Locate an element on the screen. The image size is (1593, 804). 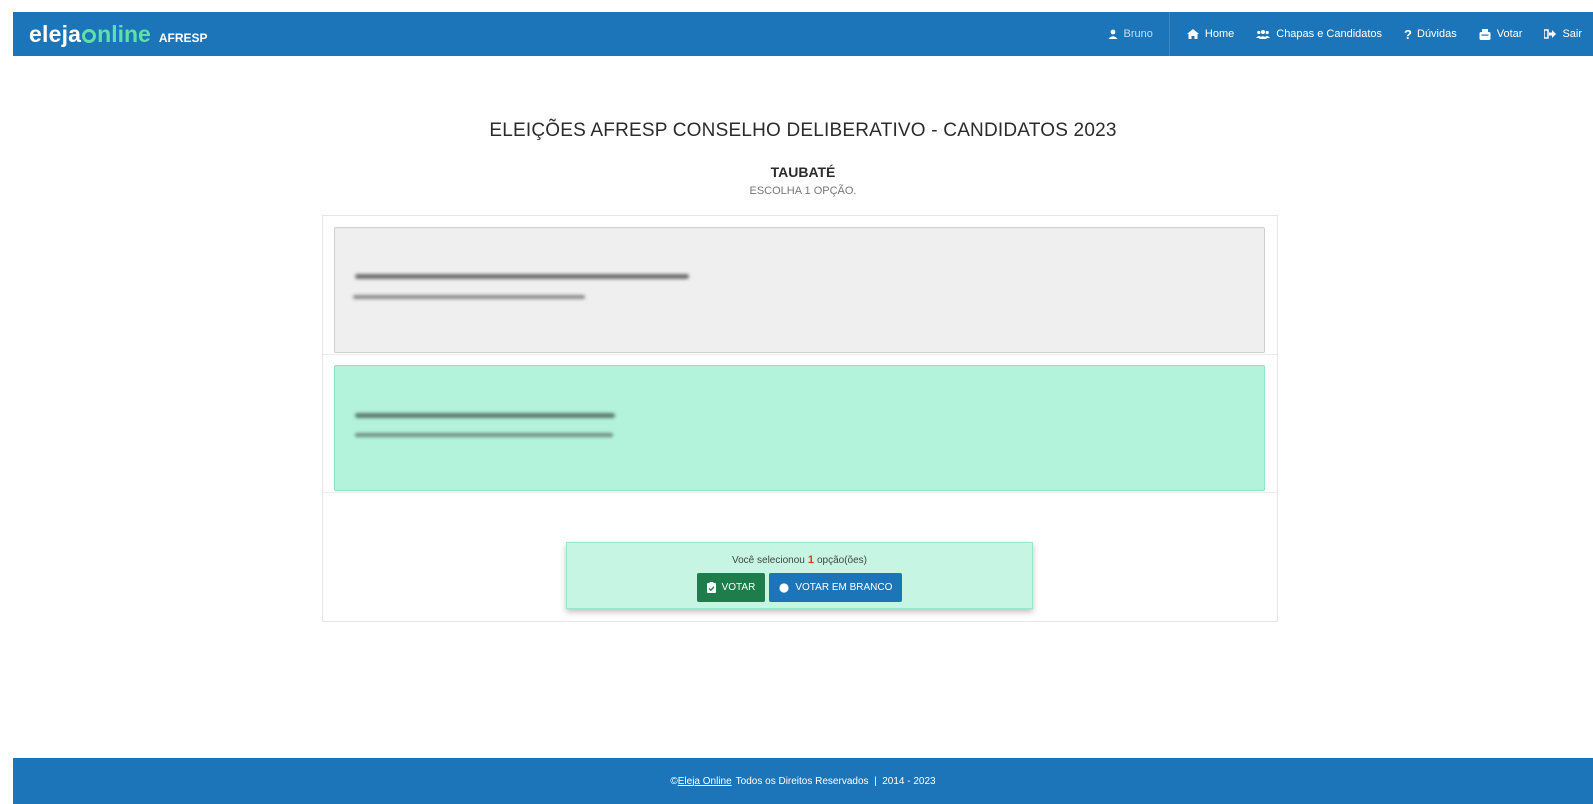
home-icon is located at coordinates (1192, 34).